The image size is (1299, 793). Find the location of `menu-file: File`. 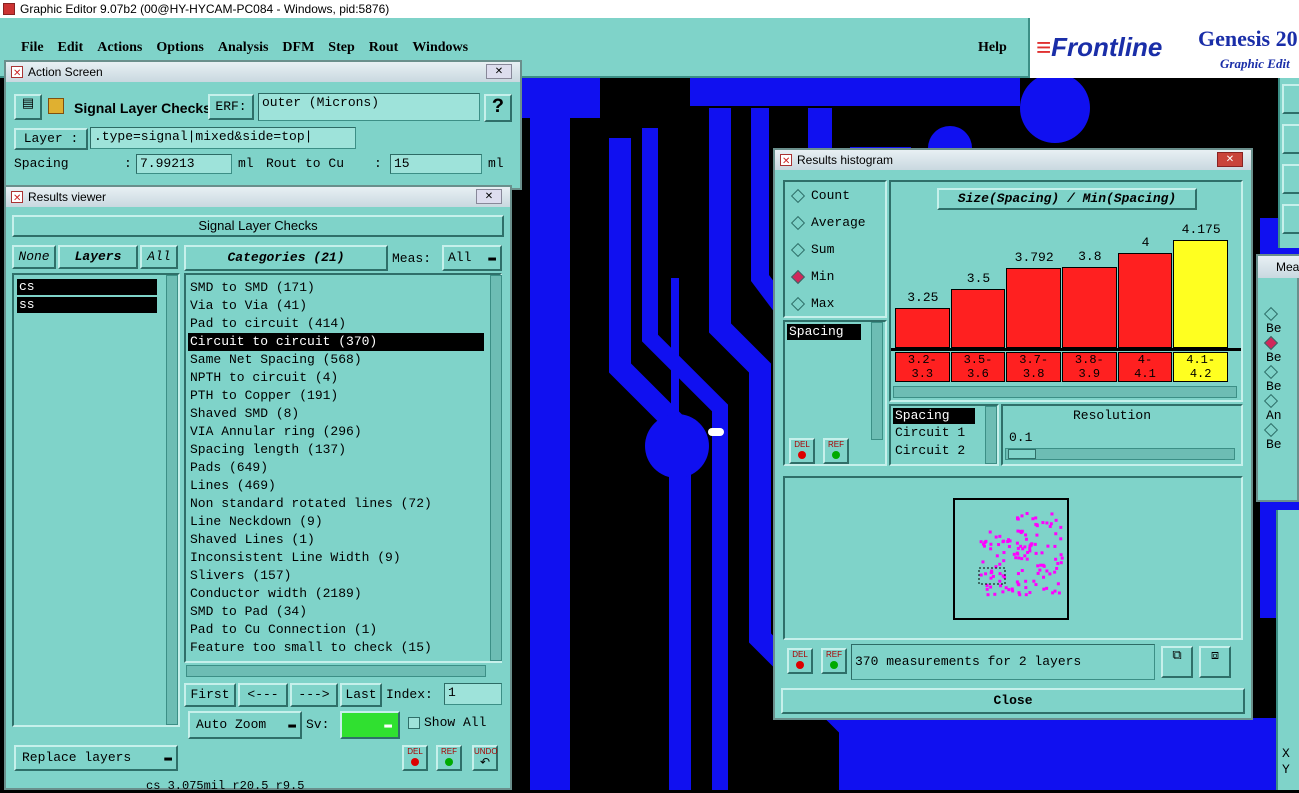

menu-file: File is located at coordinates (32, 48).